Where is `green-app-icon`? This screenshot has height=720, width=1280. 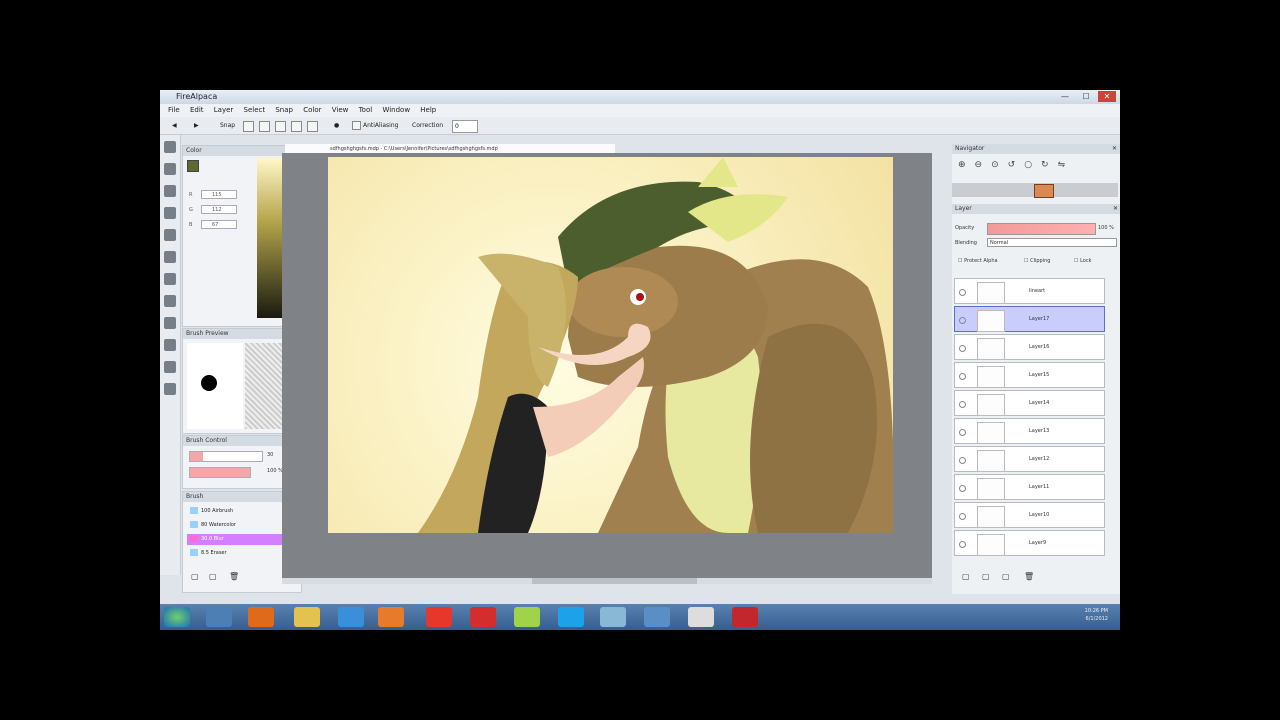 green-app-icon is located at coordinates (527, 617).